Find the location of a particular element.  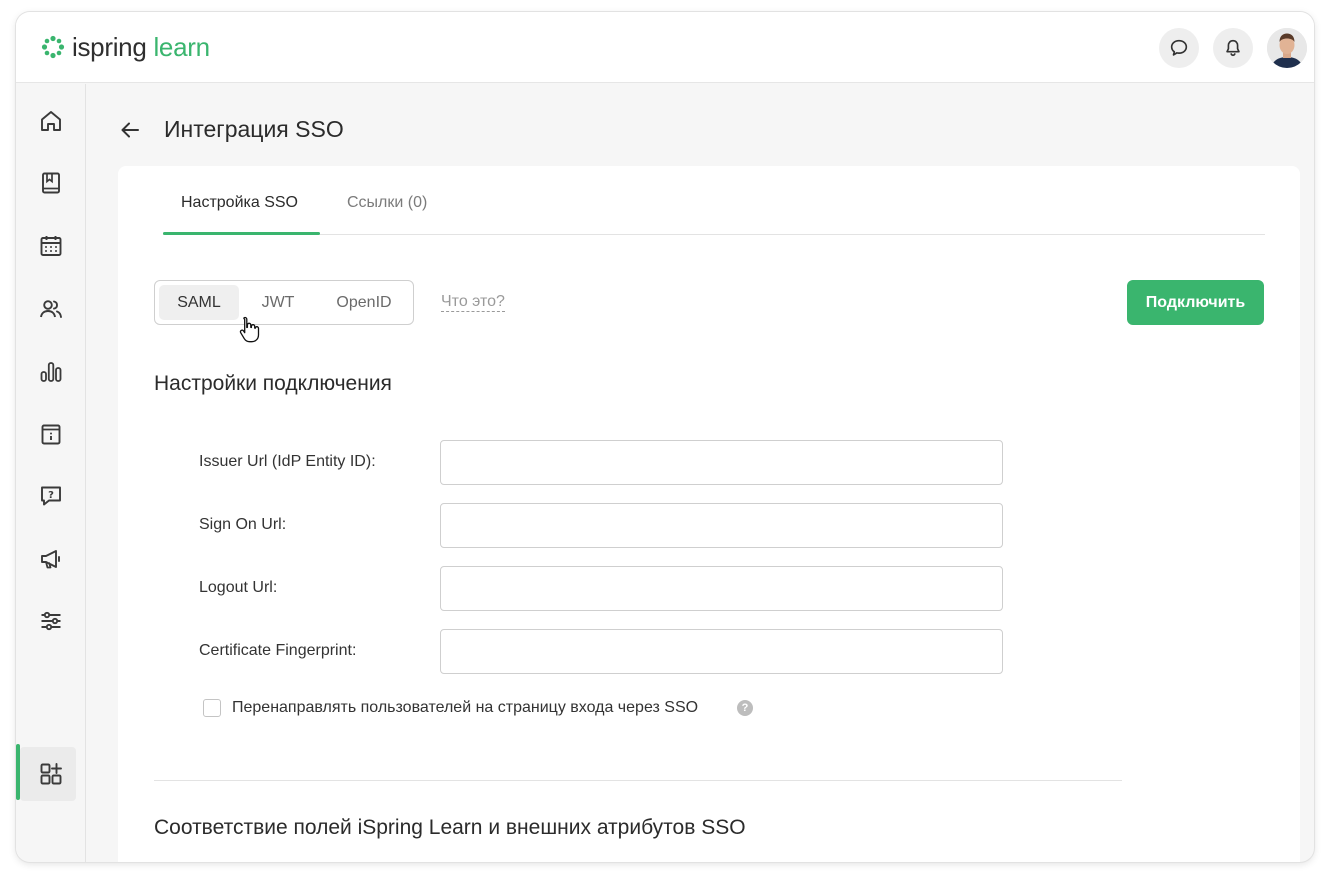

sidebar-item-home is located at coordinates (51, 121).